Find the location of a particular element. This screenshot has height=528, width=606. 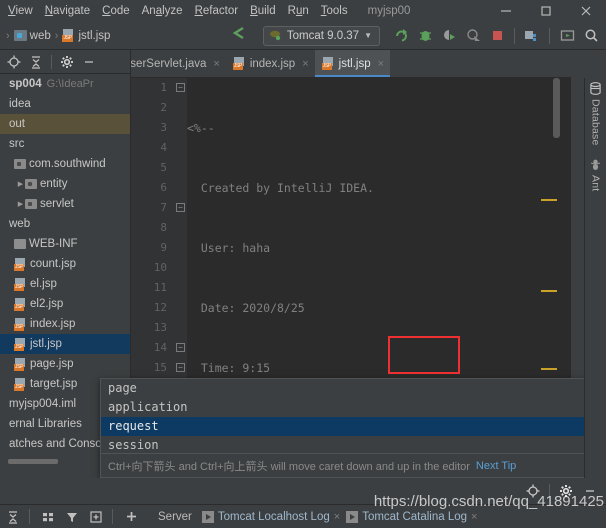

menu-item-navigate: Navigate is located at coordinates (67, 11).